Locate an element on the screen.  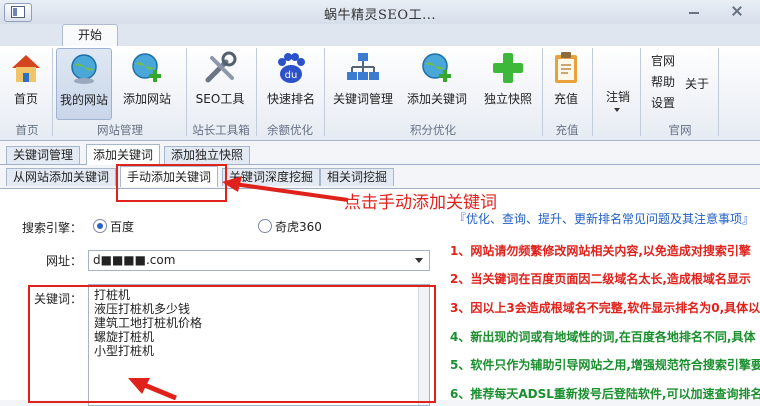
radio-baidu-label: 百度 is located at coordinates (122, 226).